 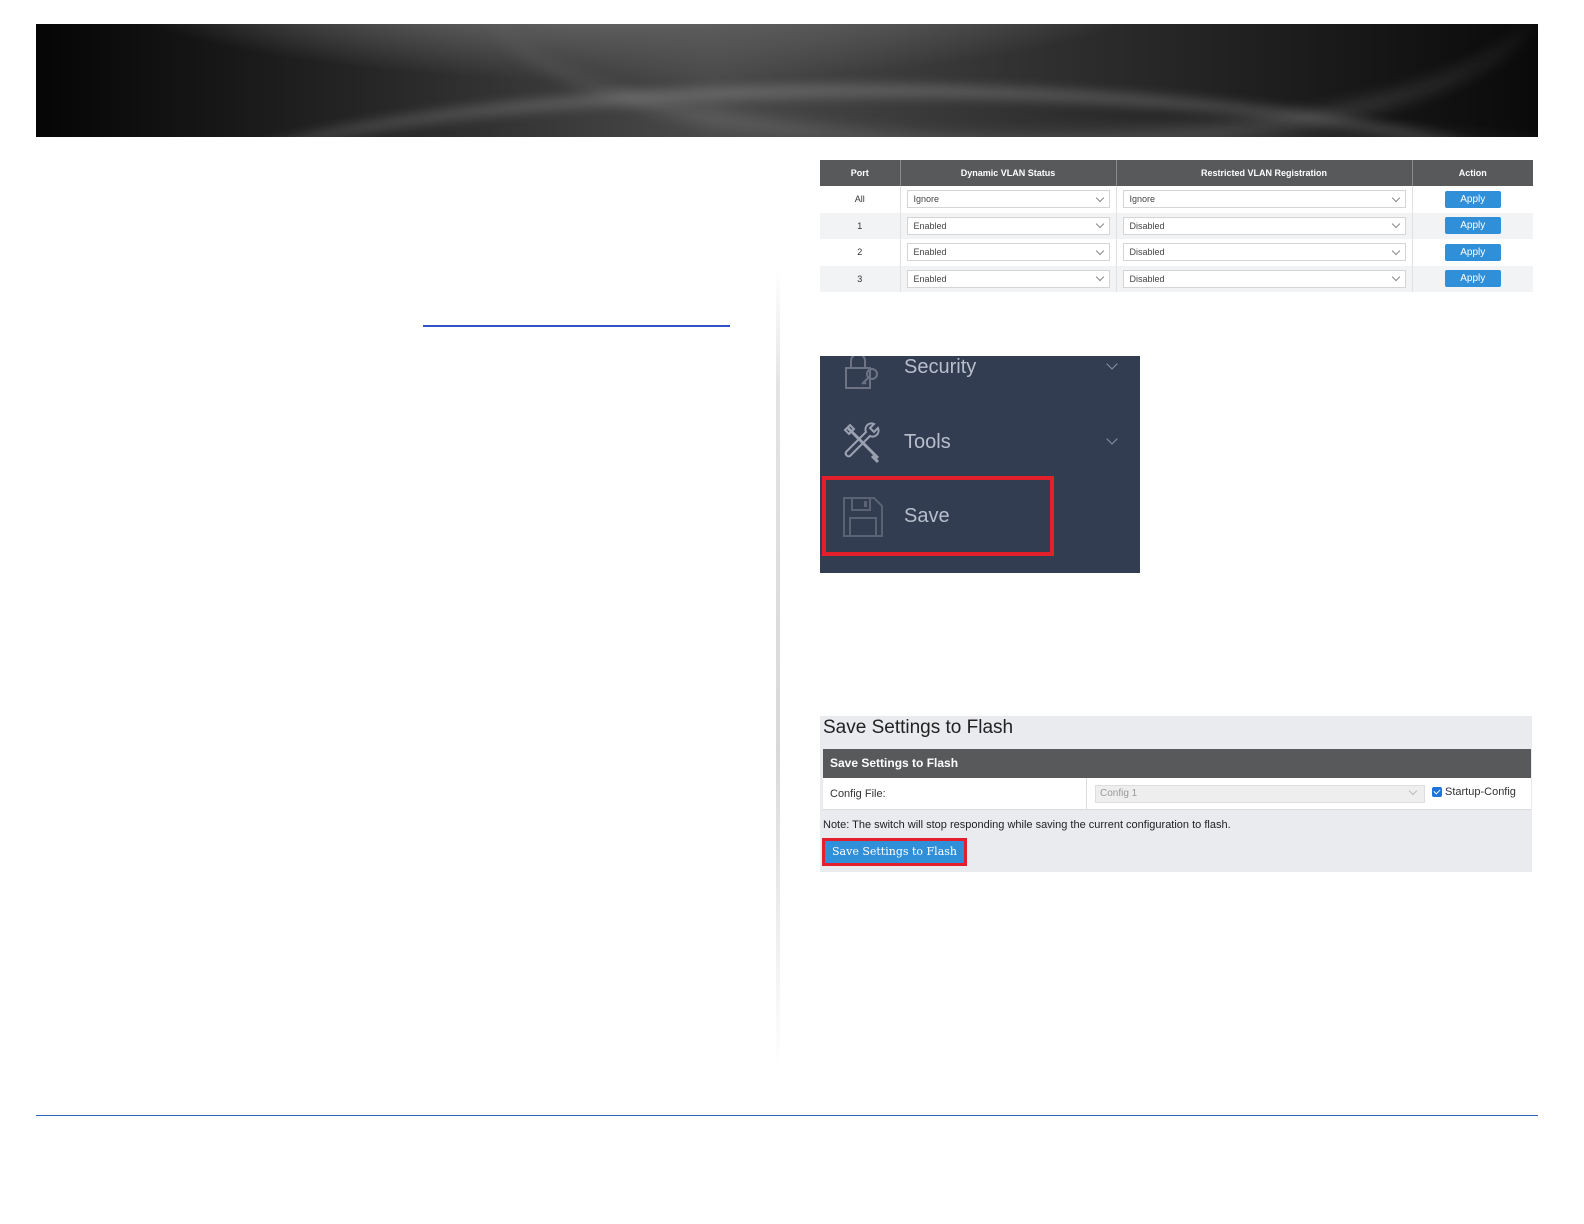 What do you see at coordinates (940, 367) in the screenshot?
I see `menu-label: Security` at bounding box center [940, 367].